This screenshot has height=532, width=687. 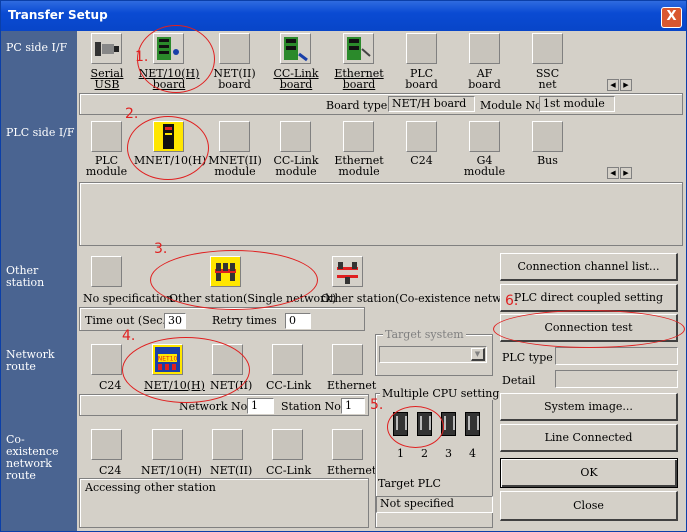 What do you see at coordinates (400, 453) in the screenshot?
I see `cpu-1-label: 1` at bounding box center [400, 453].